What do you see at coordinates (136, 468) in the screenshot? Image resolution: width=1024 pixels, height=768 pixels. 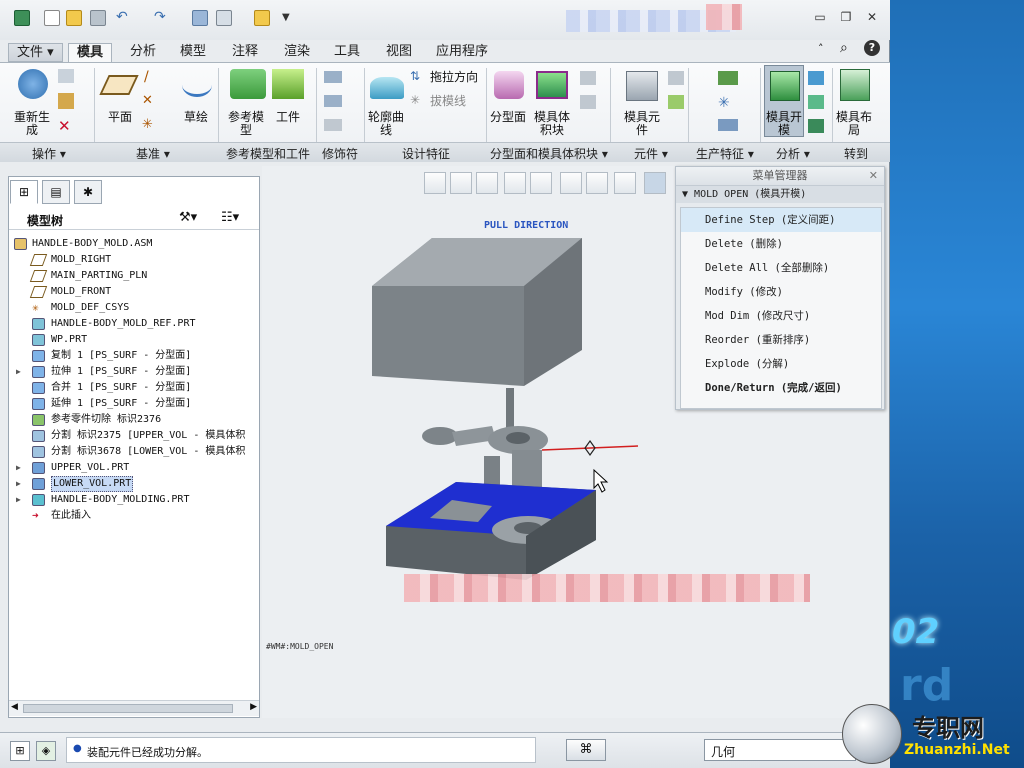 I see `tree-item: ▶ UPPER_VOL.PRT` at bounding box center [136, 468].